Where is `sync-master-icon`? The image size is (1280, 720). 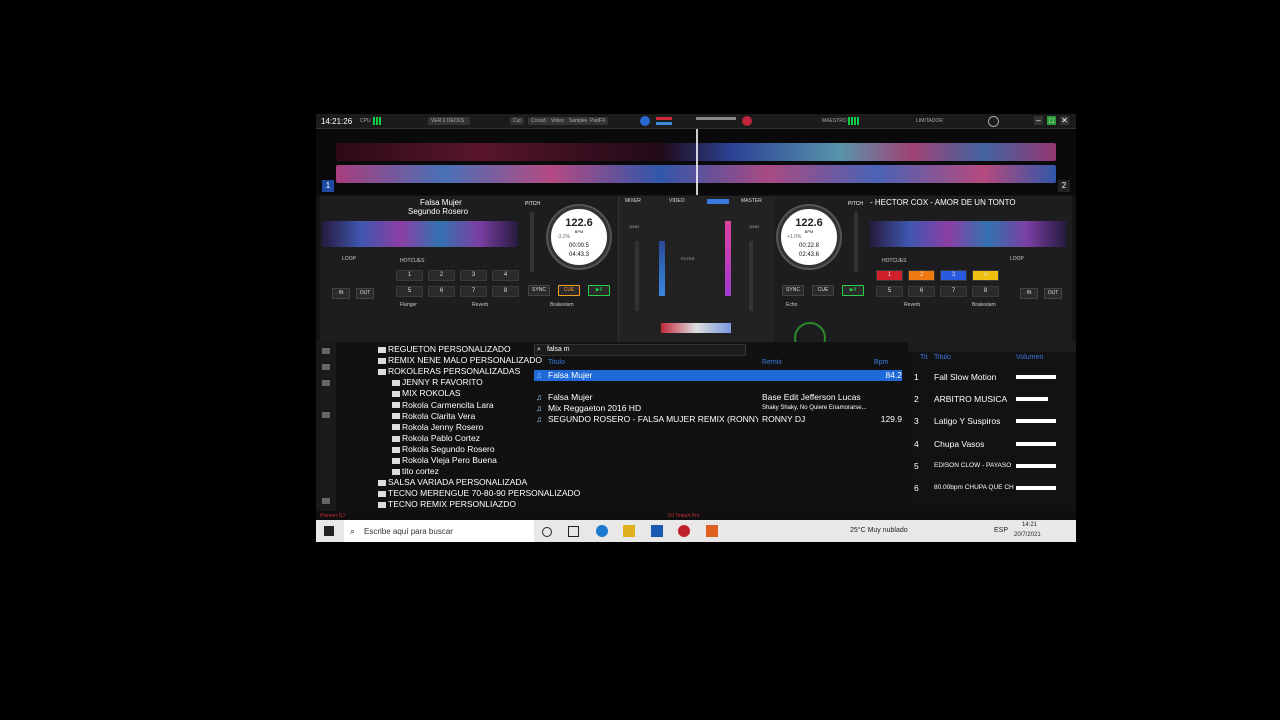 sync-master-icon is located at coordinates (645, 121).